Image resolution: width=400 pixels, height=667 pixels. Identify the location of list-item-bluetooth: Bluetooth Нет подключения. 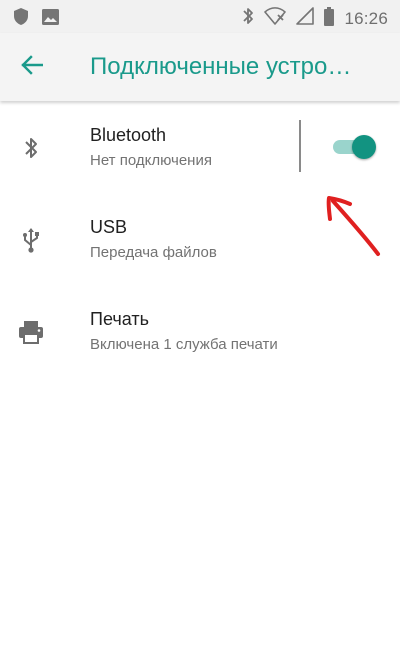
(200, 147).